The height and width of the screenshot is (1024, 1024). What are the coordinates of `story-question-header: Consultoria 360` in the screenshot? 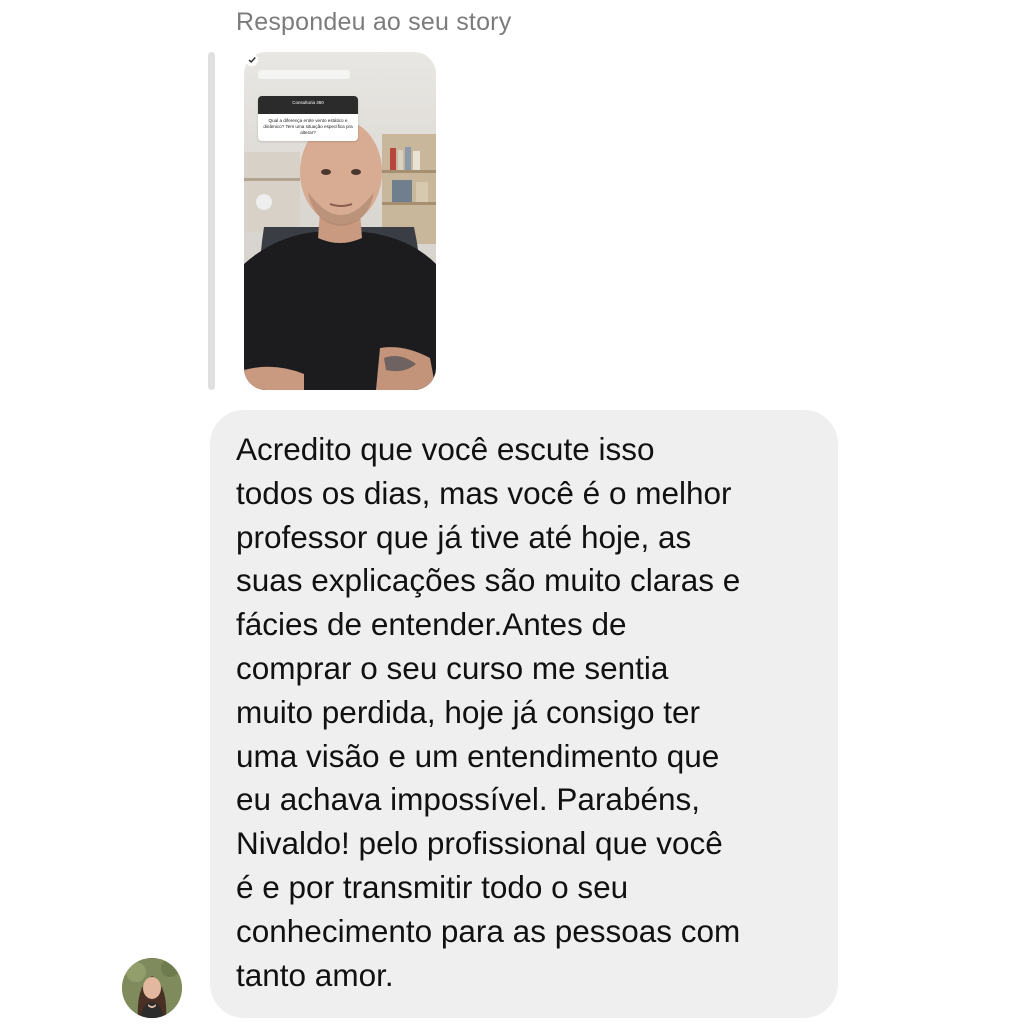 It's located at (308, 105).